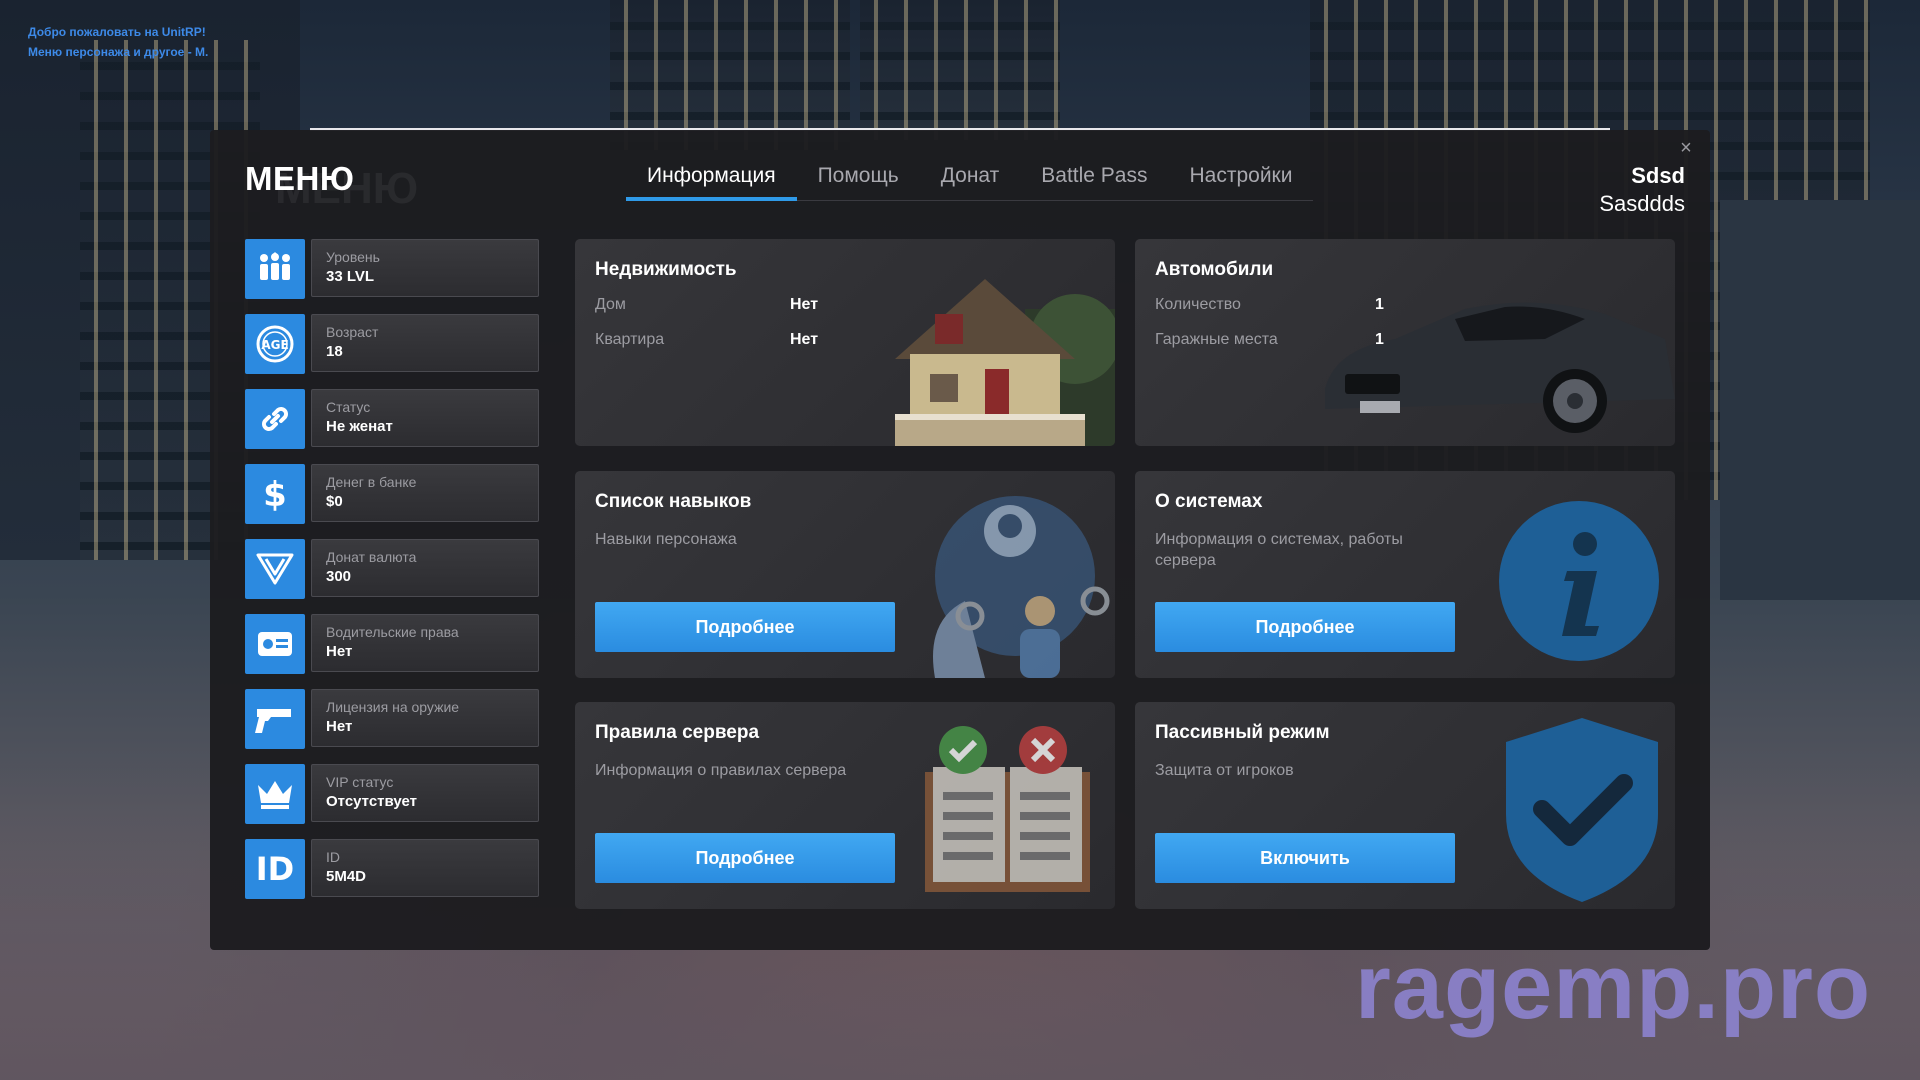 The height and width of the screenshot is (1080, 1920). I want to click on stat-vip: VIP статус Отсутствует, so click(392, 794).